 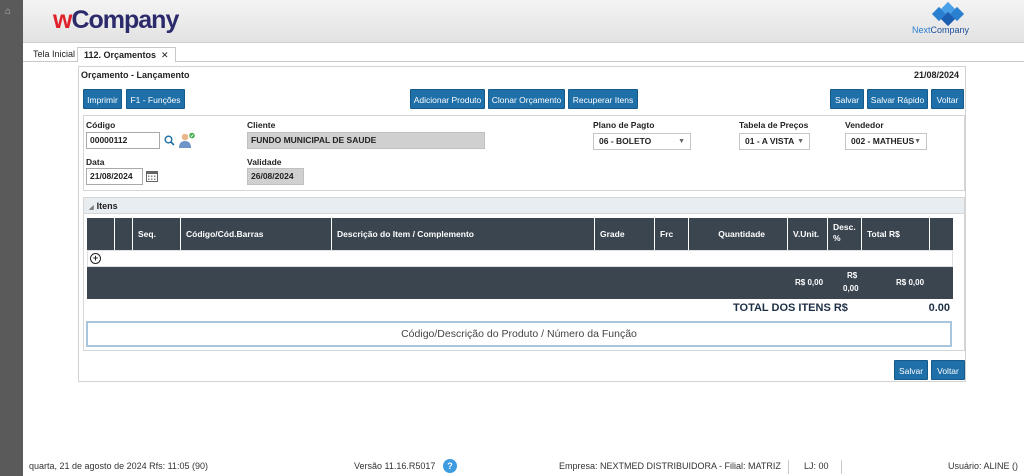 I want to click on print-button: Imprimir, so click(x=102, y=99).